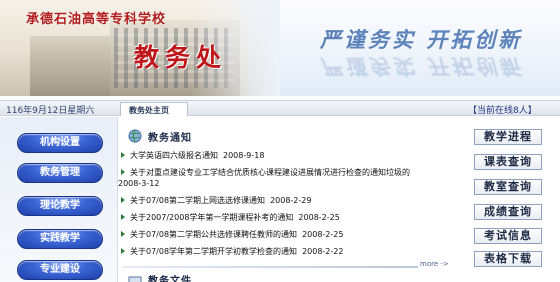 The height and width of the screenshot is (282, 560). I want to click on notice-date: 2008-9-18, so click(244, 155).